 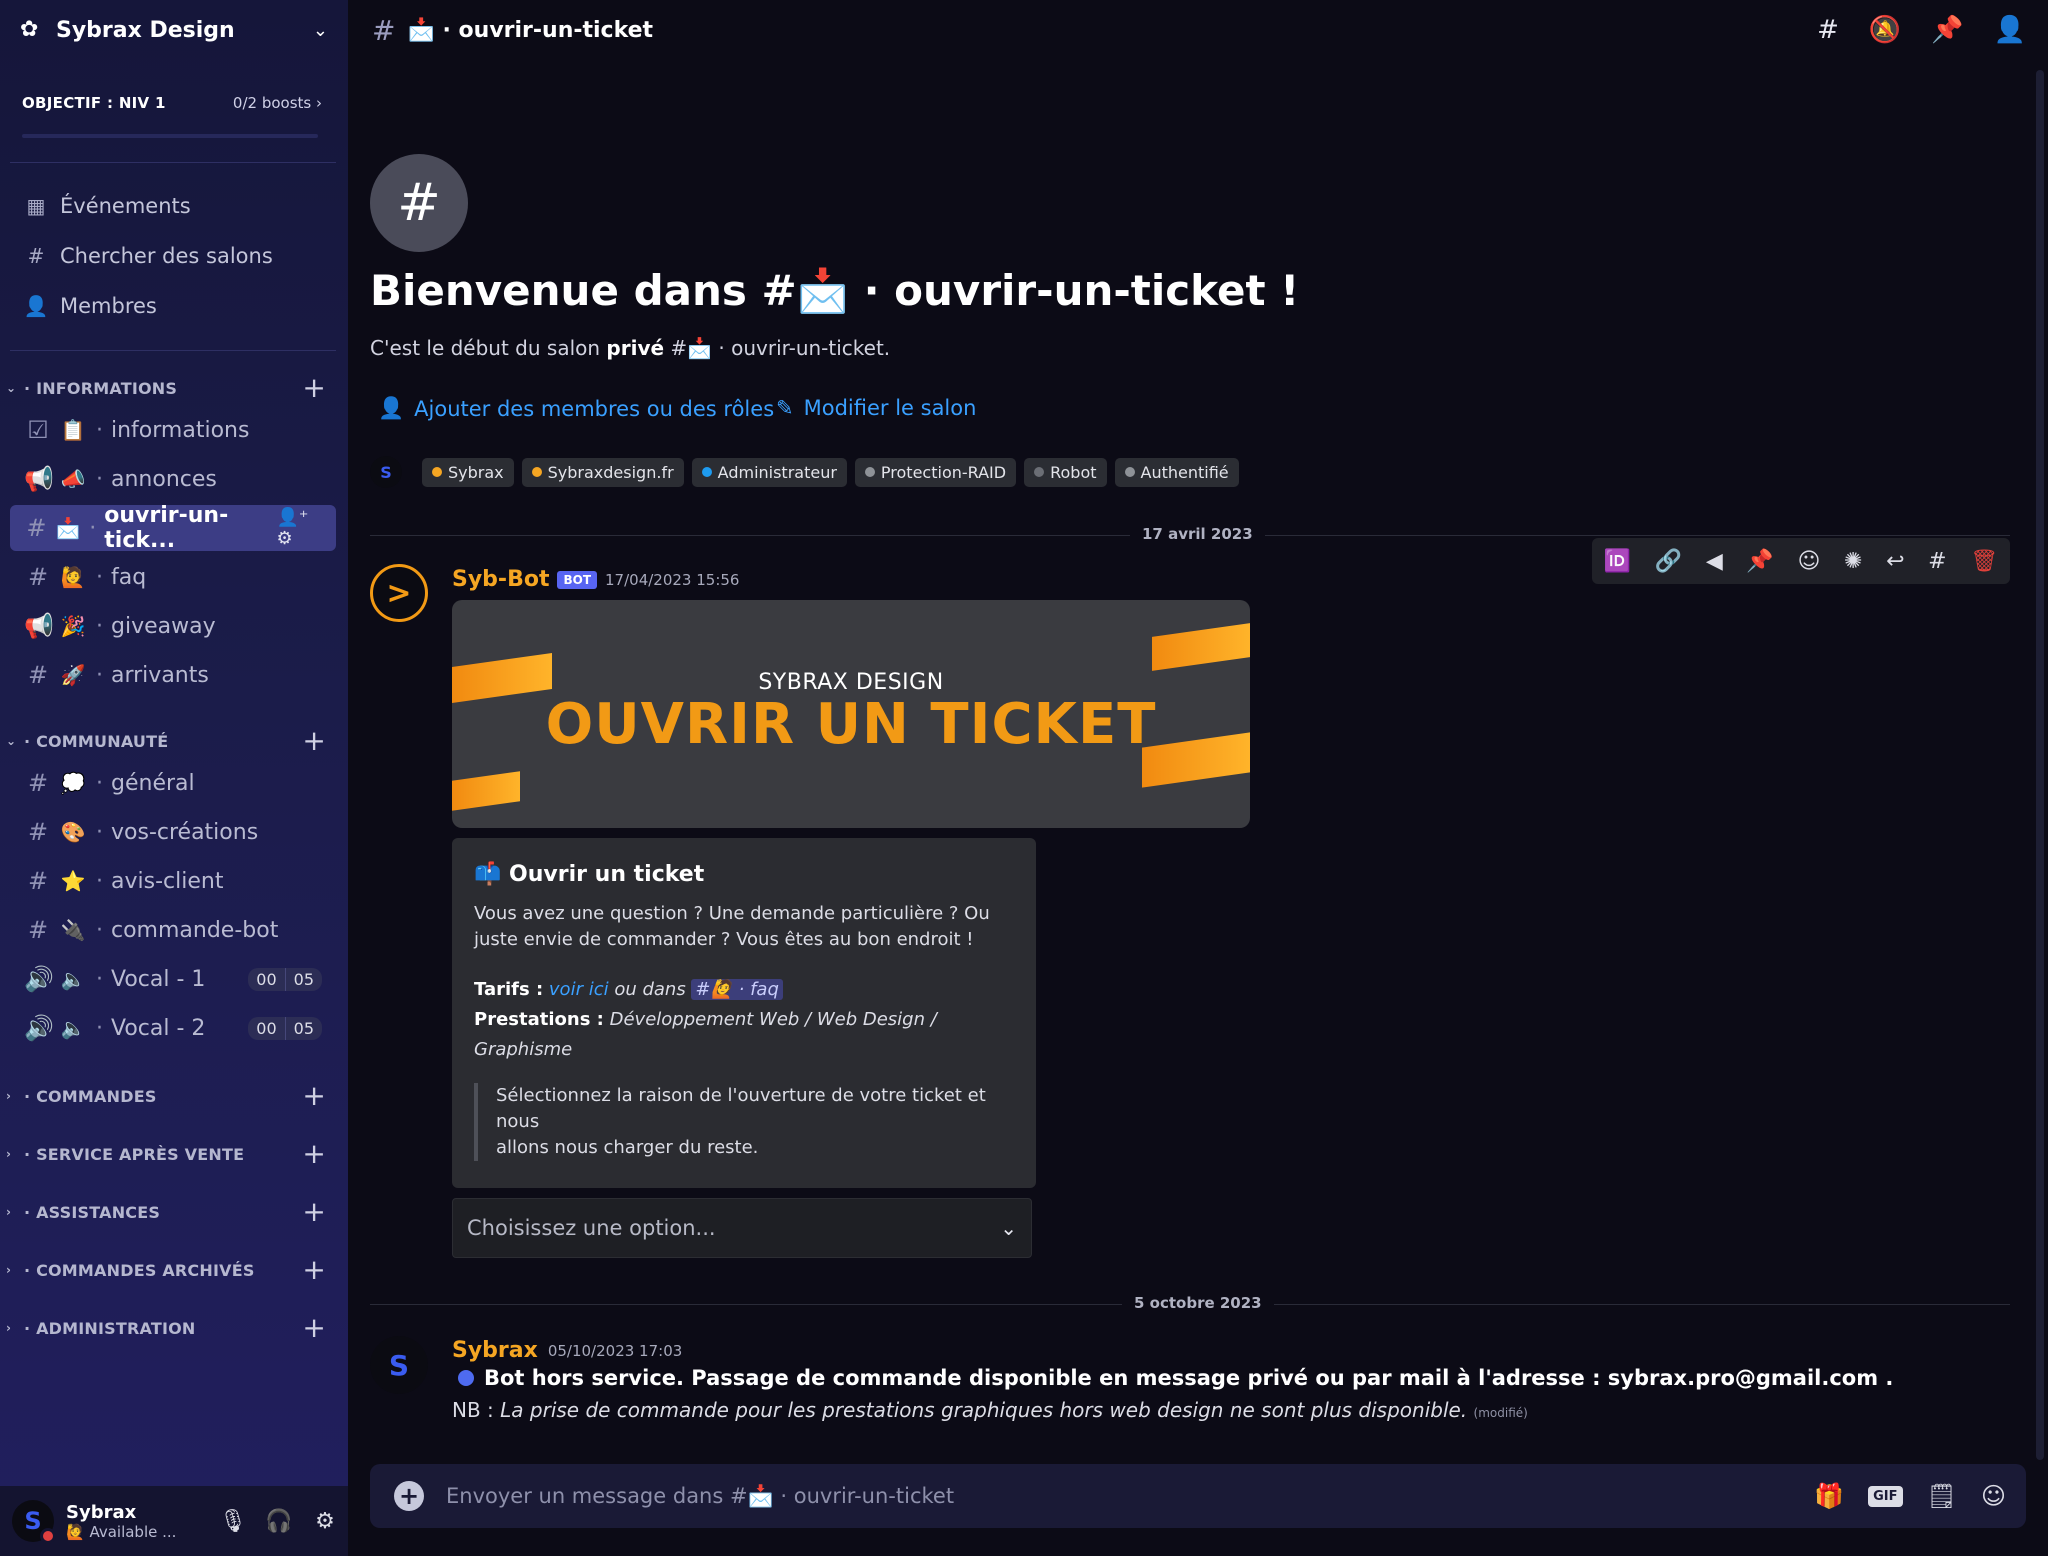 What do you see at coordinates (173, 1028) in the screenshot?
I see `channel-vocal-2: 🔊 🔈 · Vocal - 2 00 05` at bounding box center [173, 1028].